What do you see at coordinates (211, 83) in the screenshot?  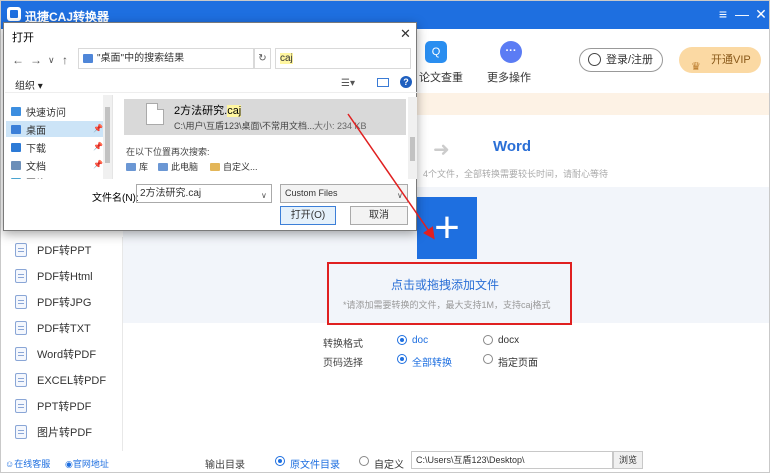 I see `dialog-toolbar: 组织 ▾ ☰▾ ?` at bounding box center [211, 83].